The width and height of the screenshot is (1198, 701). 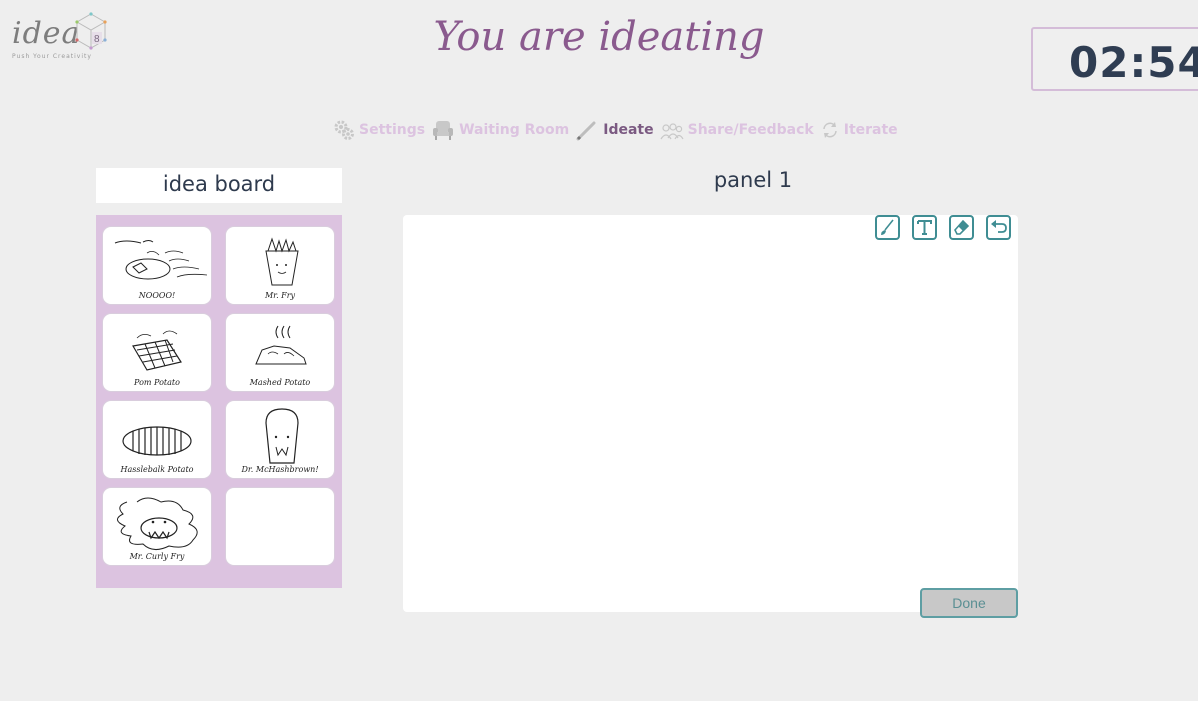 I want to click on idea-label: NOOOO!, so click(x=157, y=295).